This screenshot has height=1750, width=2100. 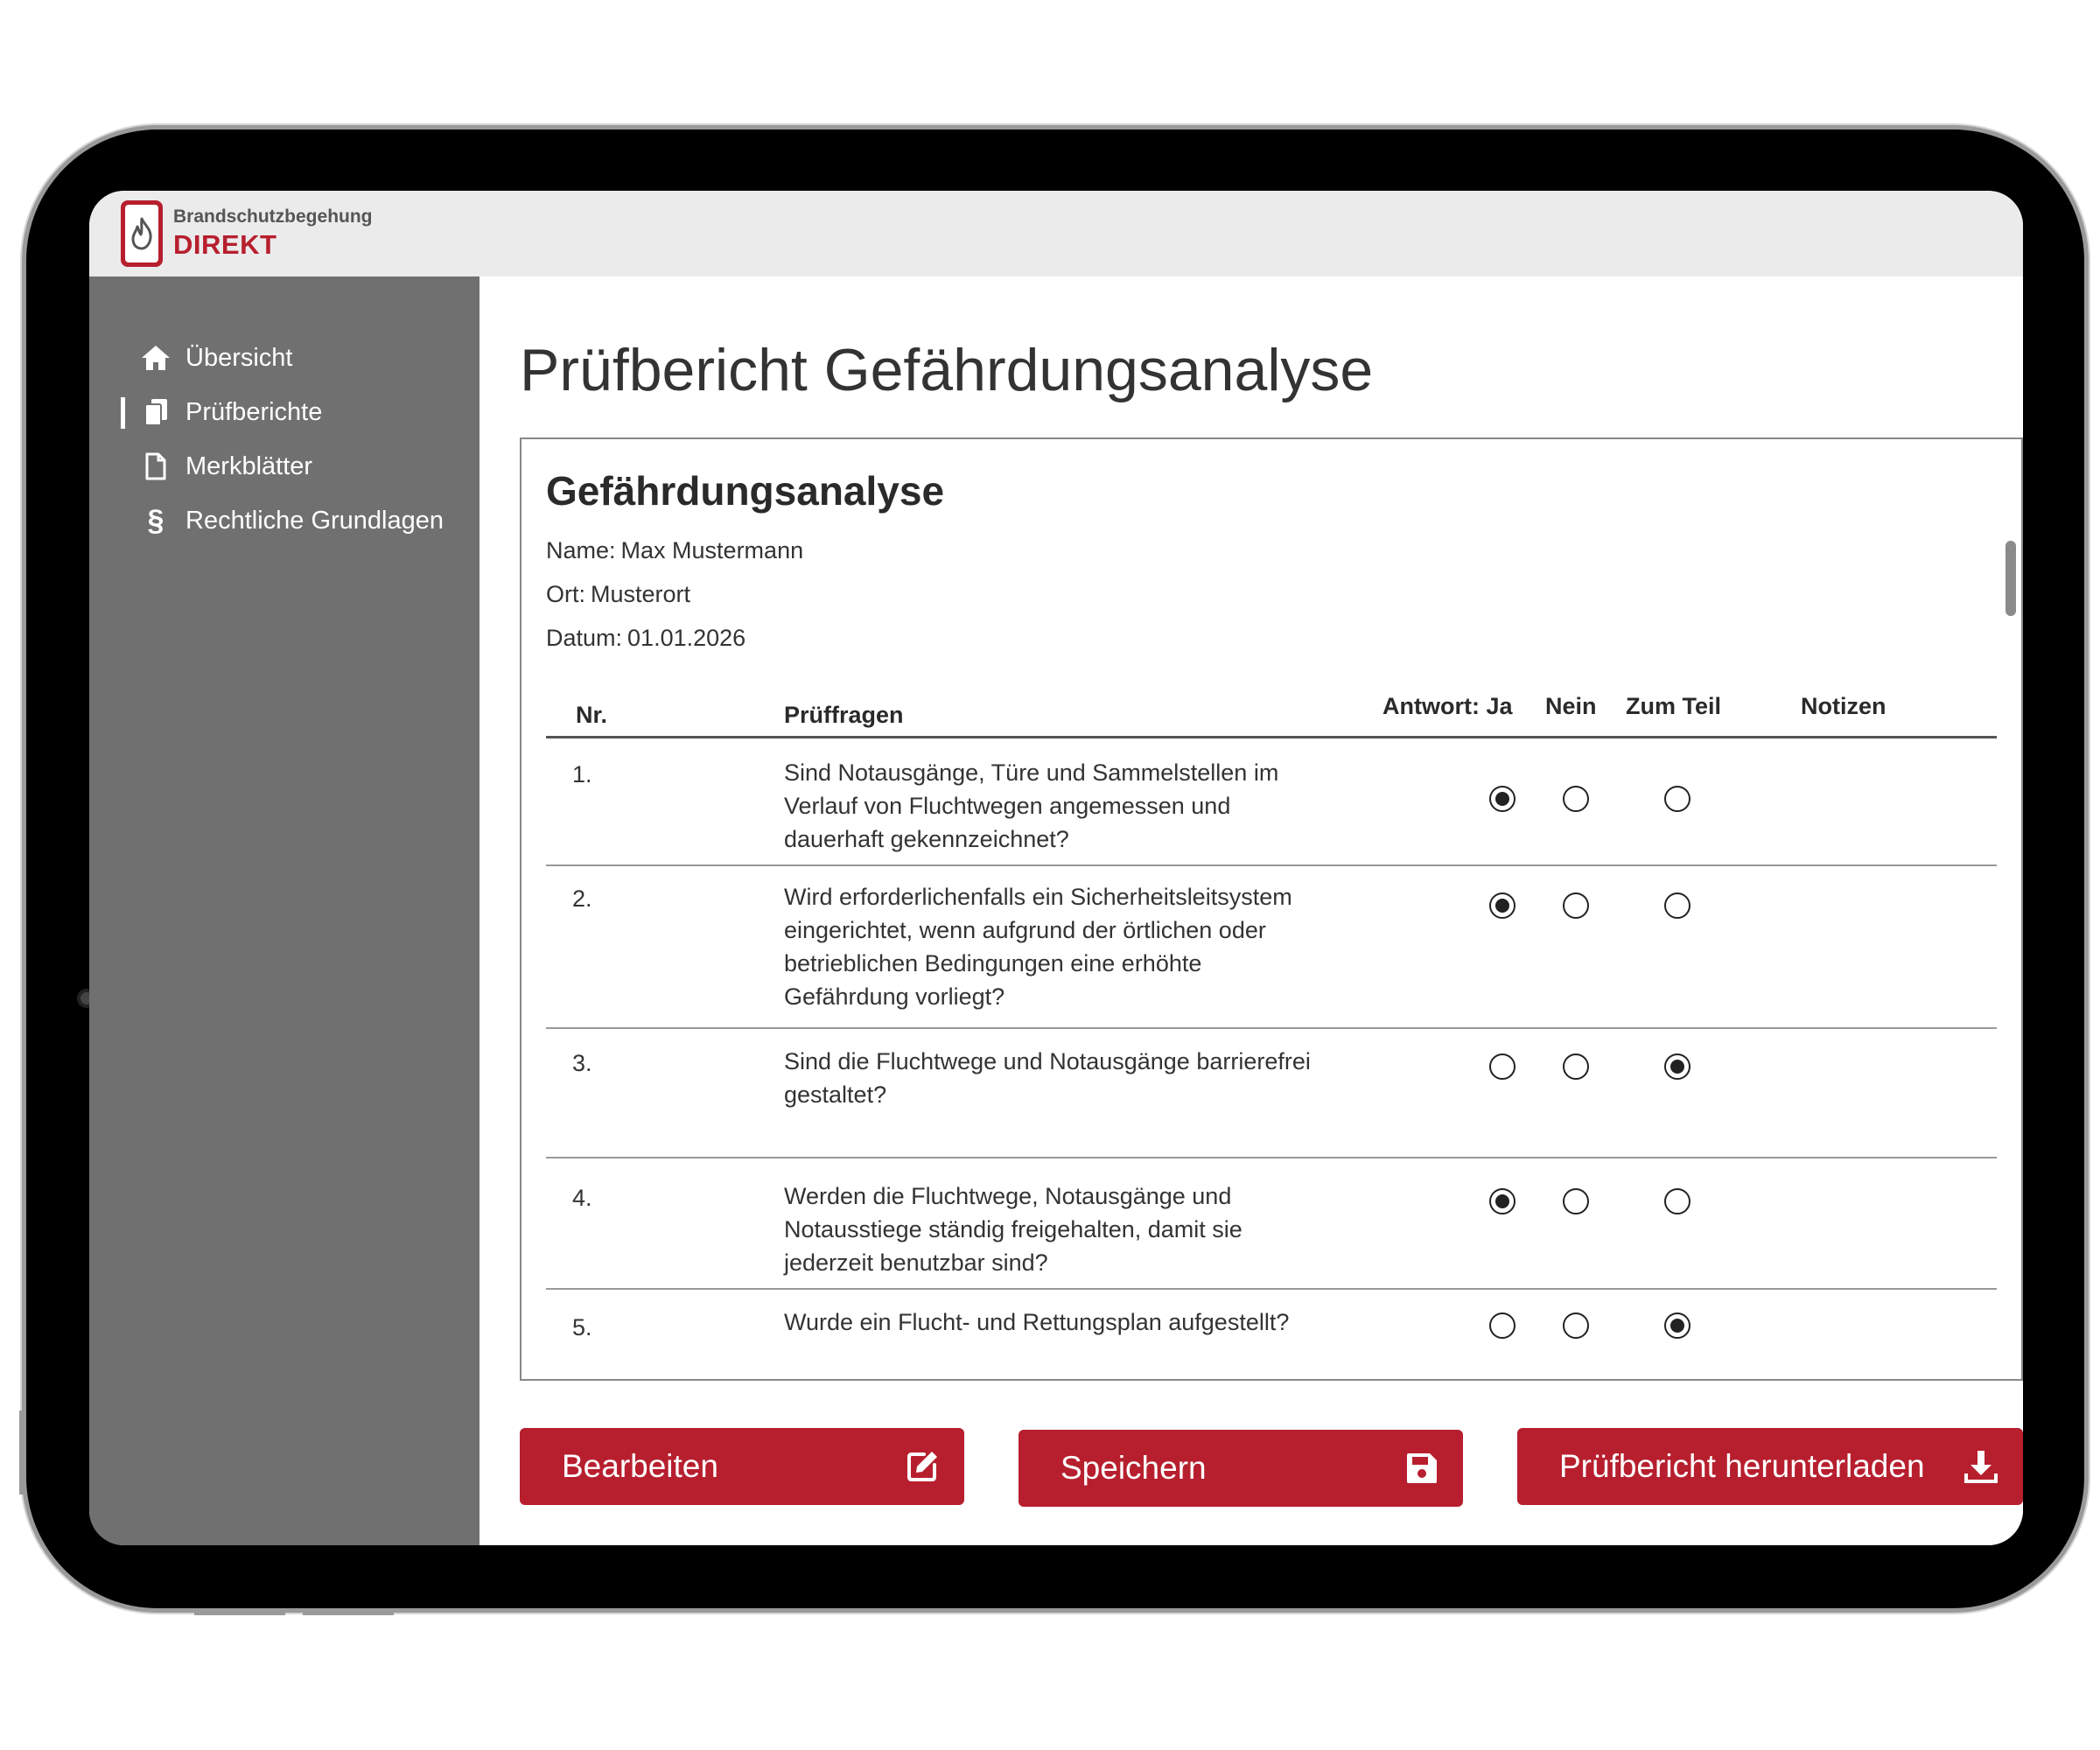 What do you see at coordinates (155, 520) in the screenshot?
I see `paragraph-icon: §` at bounding box center [155, 520].